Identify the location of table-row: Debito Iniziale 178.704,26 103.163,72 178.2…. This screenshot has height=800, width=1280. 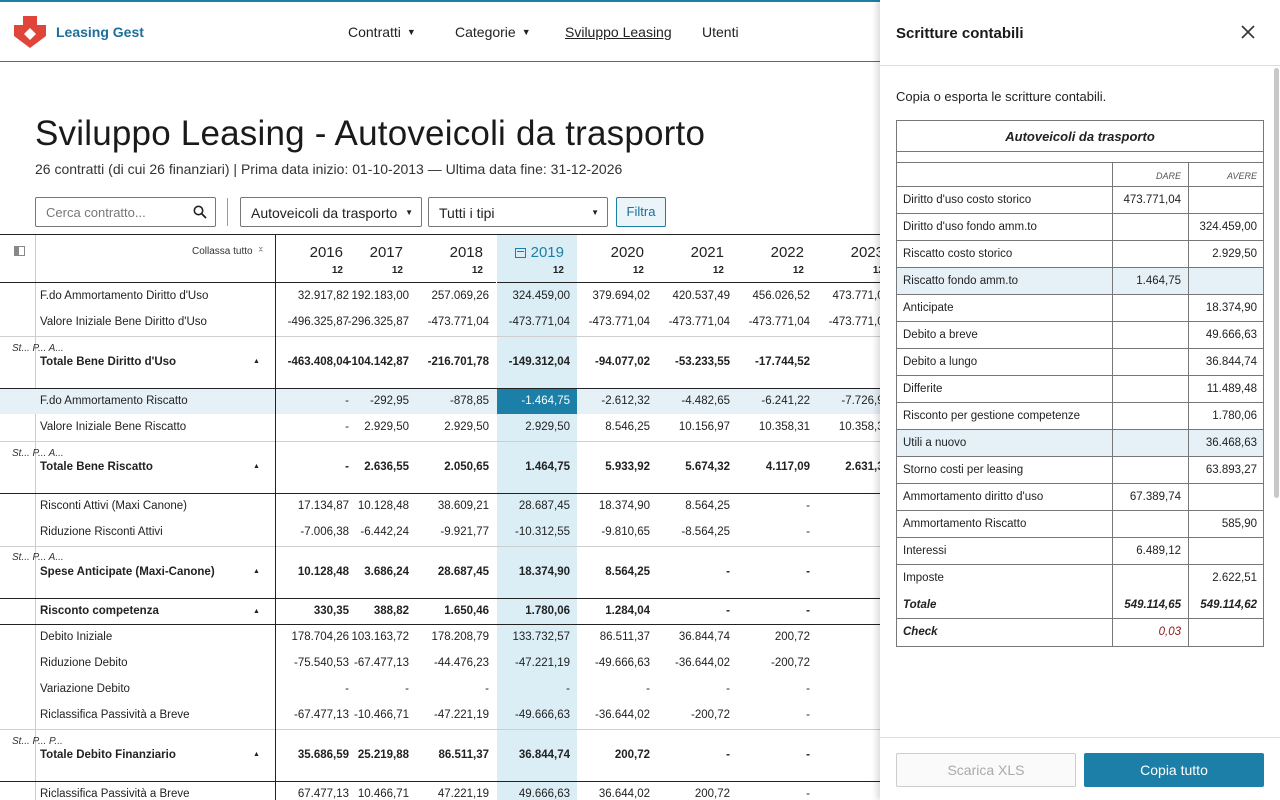
(440, 637).